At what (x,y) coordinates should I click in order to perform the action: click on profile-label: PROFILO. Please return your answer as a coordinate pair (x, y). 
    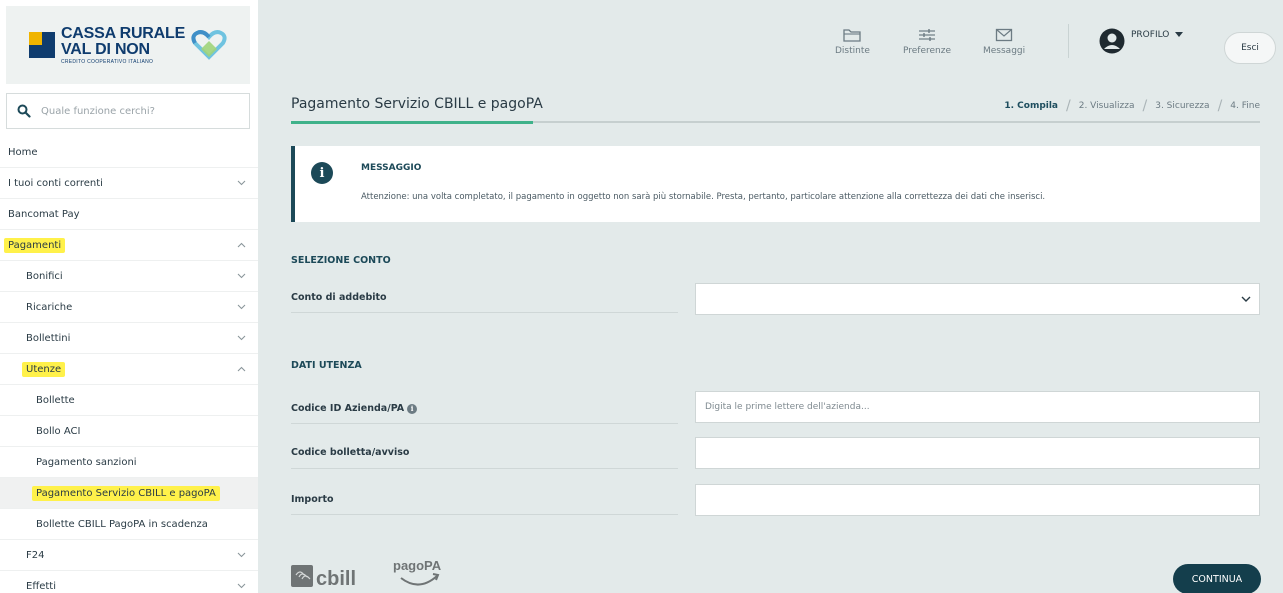
    Looking at the image, I should click on (1150, 35).